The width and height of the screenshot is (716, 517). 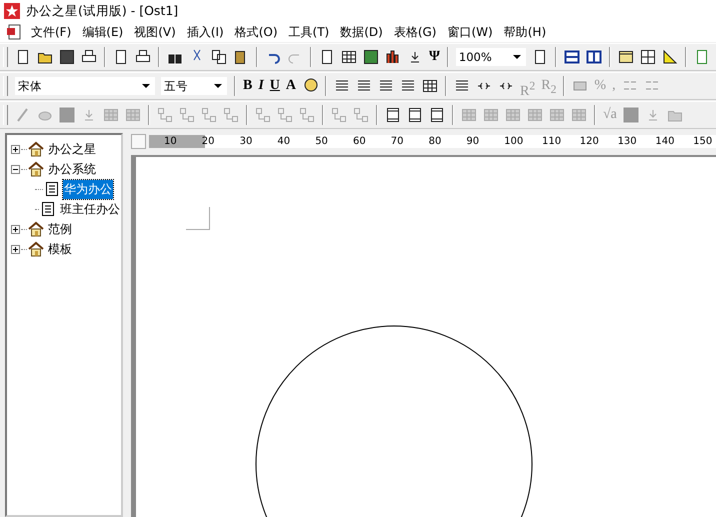 What do you see at coordinates (60, 249) in the screenshot?
I see `tree-item: 模板` at bounding box center [60, 249].